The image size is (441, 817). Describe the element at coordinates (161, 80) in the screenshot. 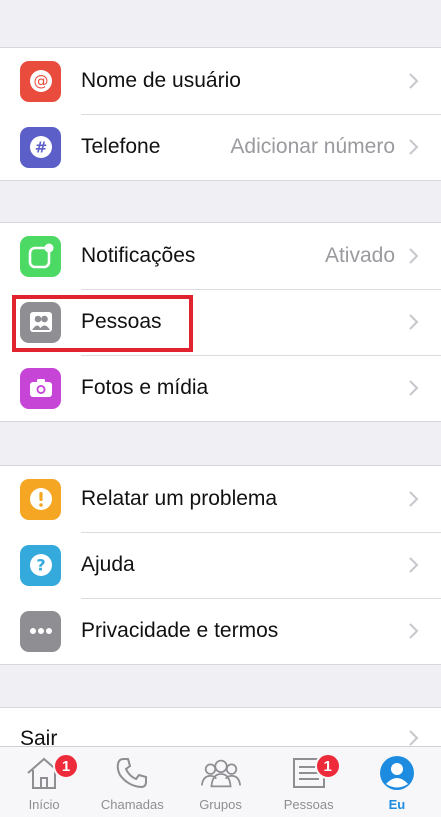

I see `row-username-label: Nome de usuário` at that location.